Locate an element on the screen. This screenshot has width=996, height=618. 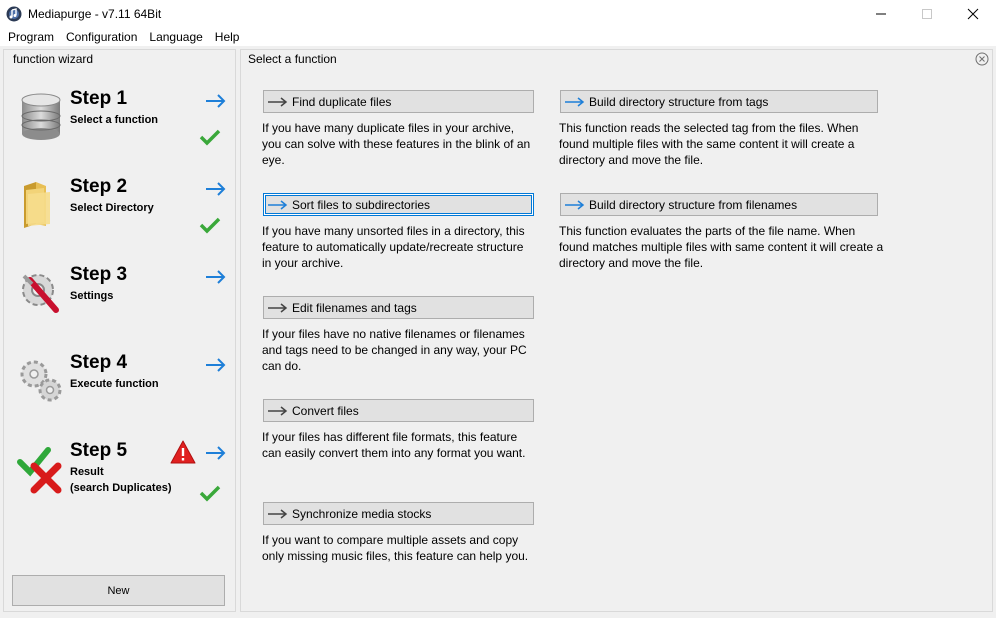
menu-program: Program is located at coordinates (31, 37).